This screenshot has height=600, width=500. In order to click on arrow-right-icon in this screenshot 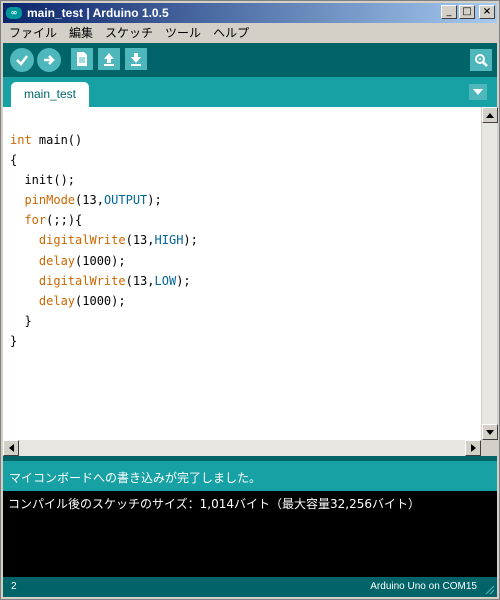, I will do `click(473, 448)`.